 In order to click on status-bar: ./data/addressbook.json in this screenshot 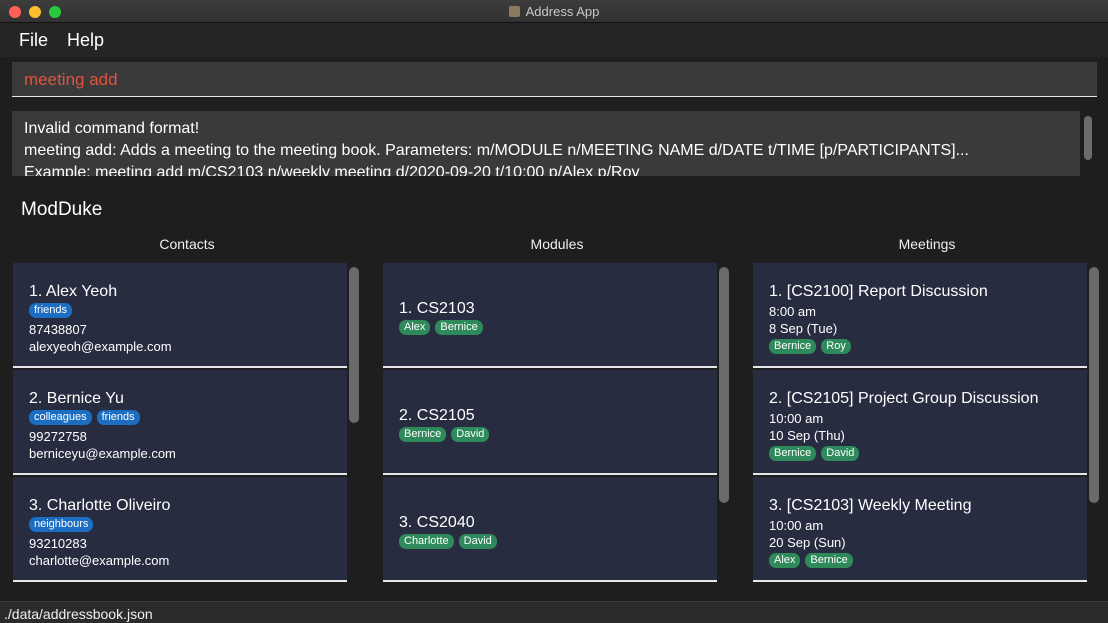, I will do `click(554, 612)`.